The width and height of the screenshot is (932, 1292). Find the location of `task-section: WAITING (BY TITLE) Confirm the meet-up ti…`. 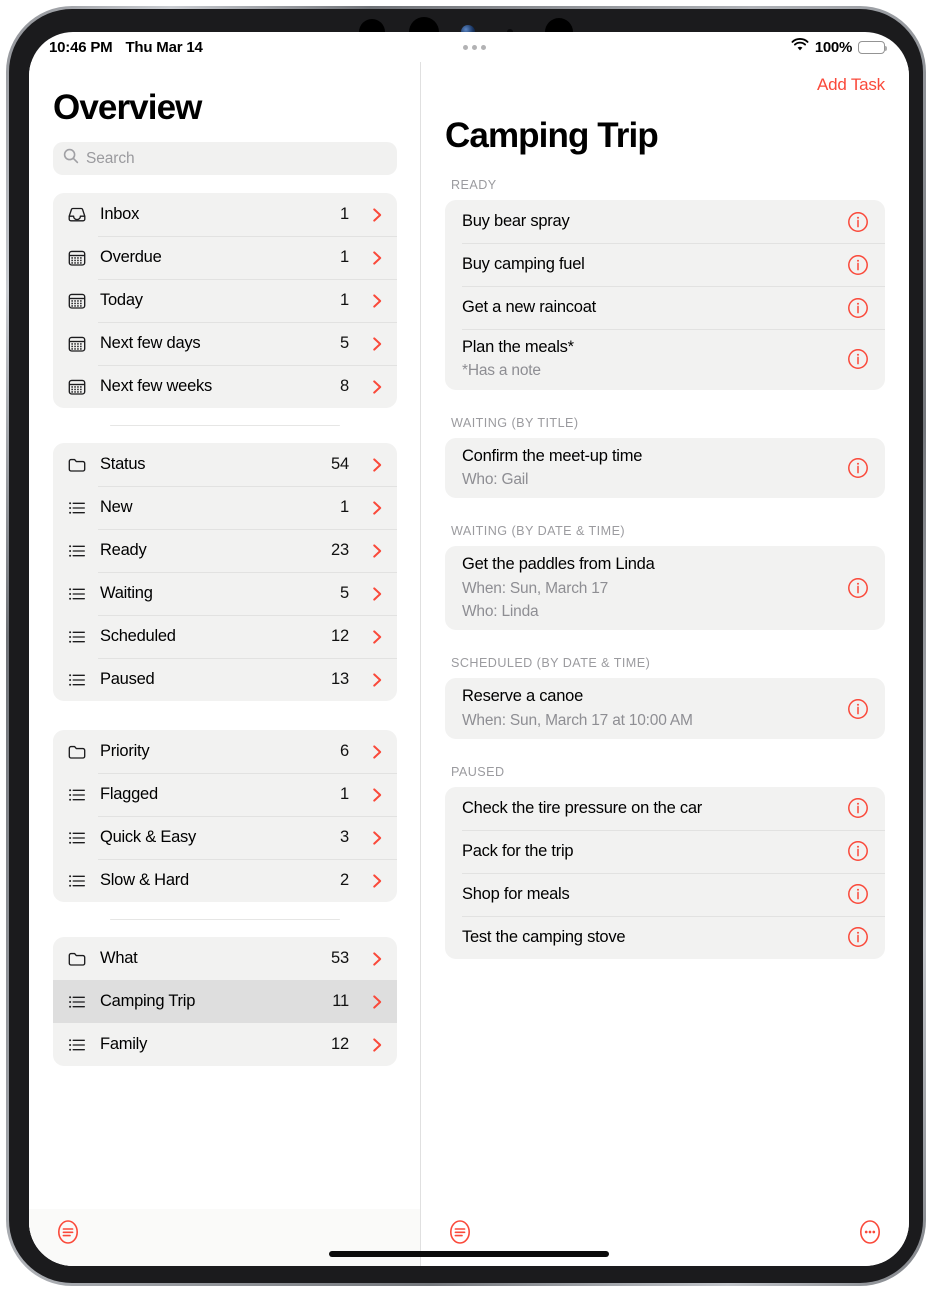

task-section: WAITING (BY TITLE) Confirm the meet-up ti… is located at coordinates (665, 457).